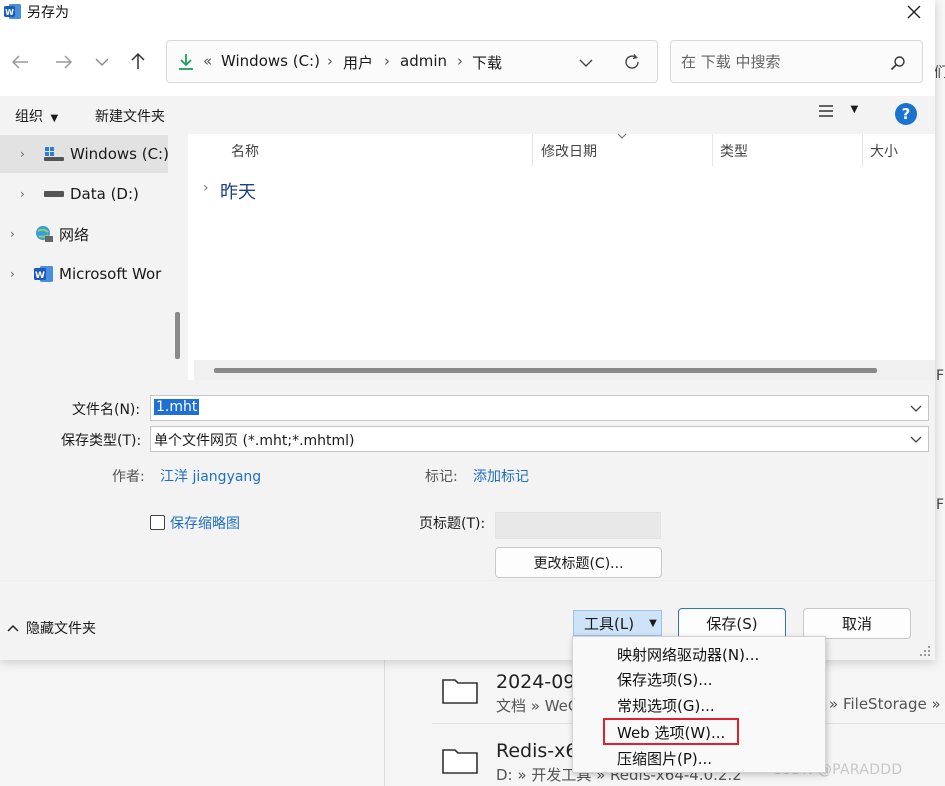 The image size is (945, 786). I want to click on breadcrumb-overflow: «, so click(207, 61).